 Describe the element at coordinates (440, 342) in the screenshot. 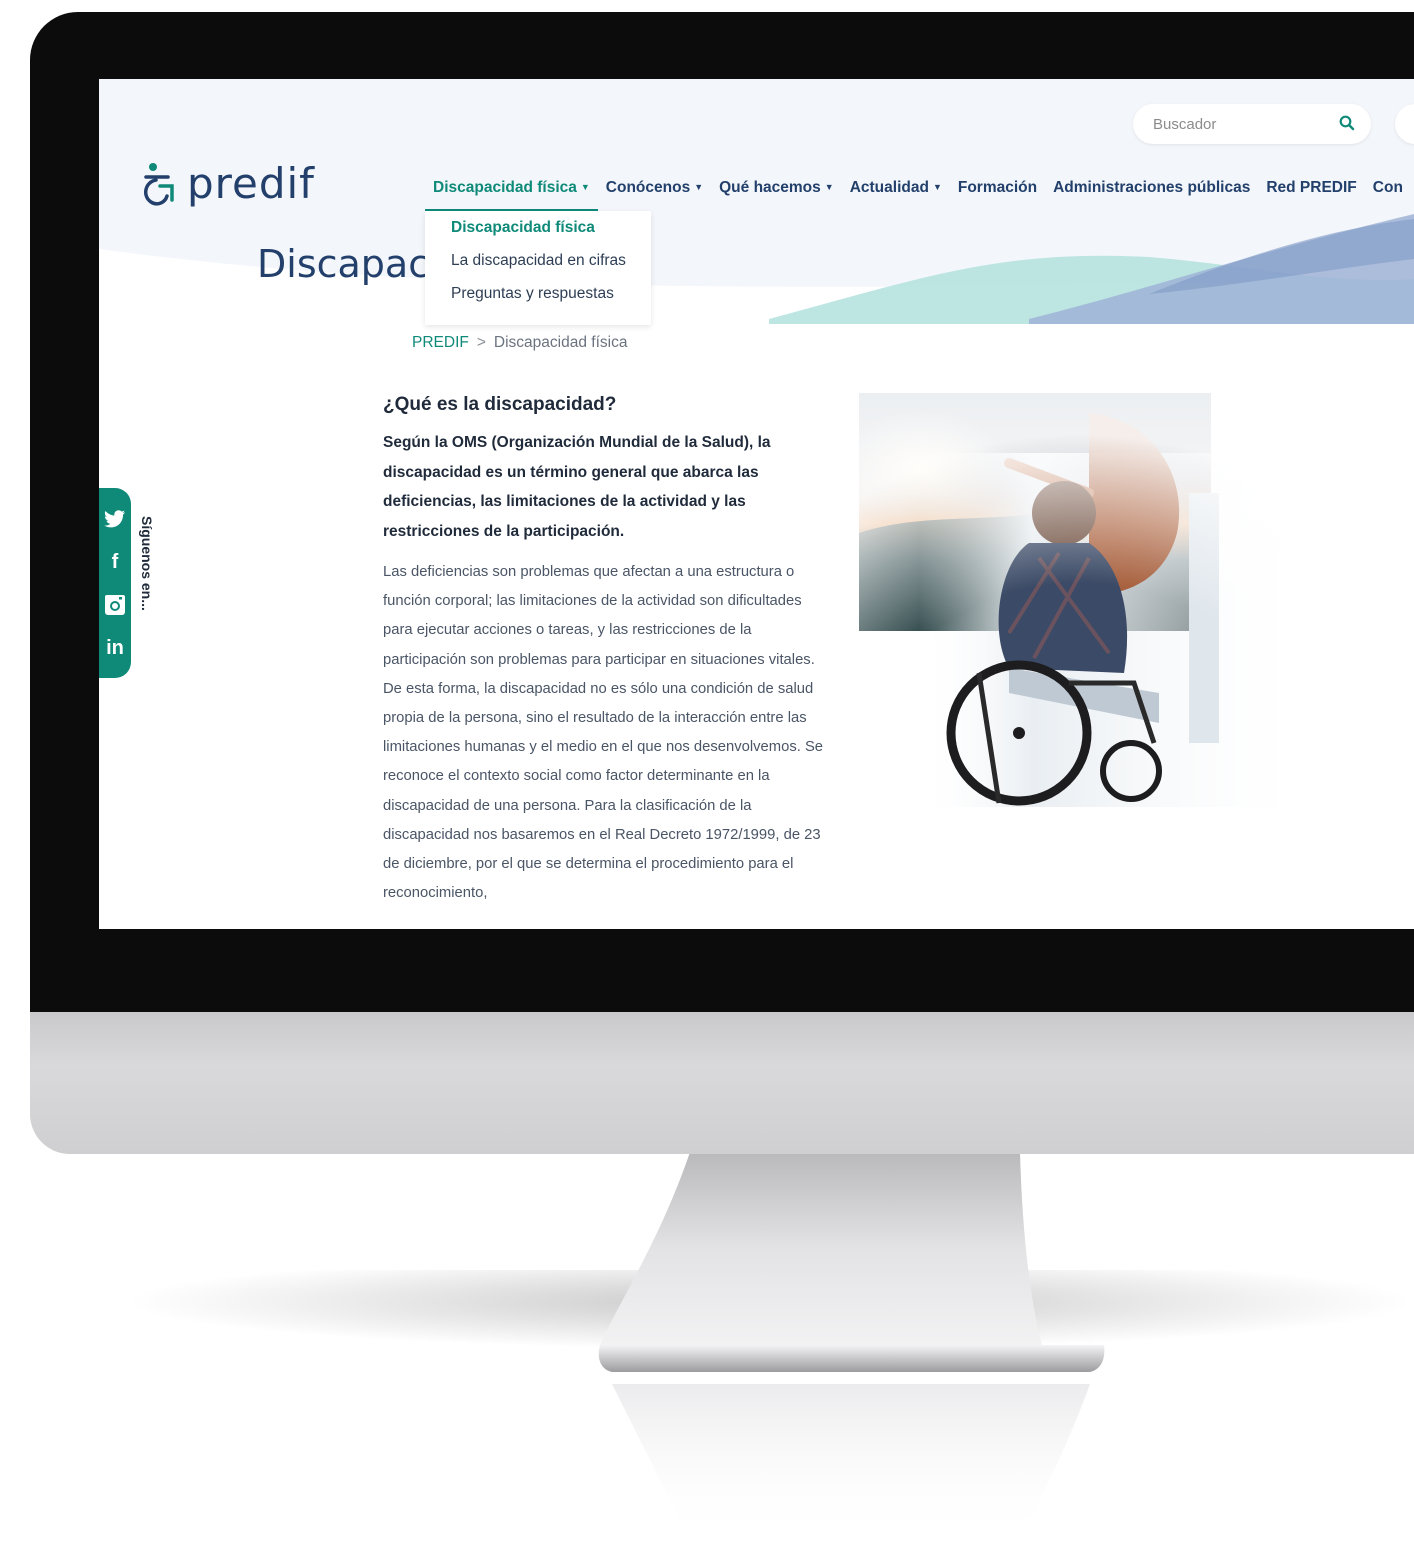

I see `breadcrumb-home-link: PREDIF` at that location.